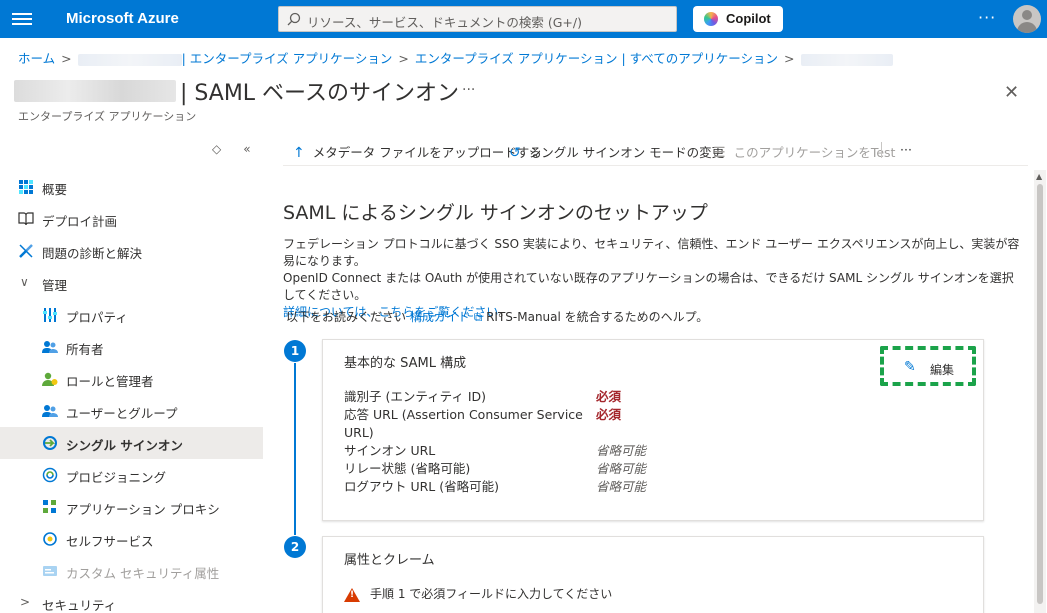 This screenshot has width=1047, height=613. What do you see at coordinates (80, 221) in the screenshot?
I see `sidebar-item-label: デプロイ計画` at bounding box center [80, 221].